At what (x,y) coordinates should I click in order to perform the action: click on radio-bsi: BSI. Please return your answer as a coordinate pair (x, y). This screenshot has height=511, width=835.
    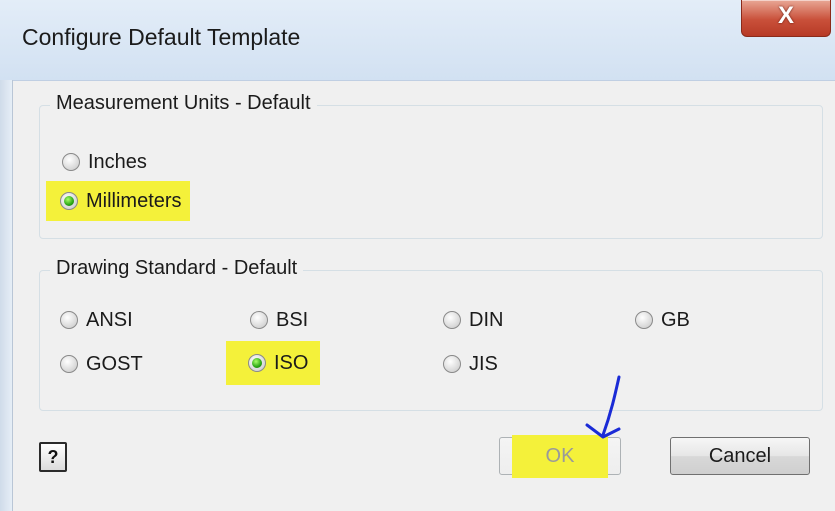
    Looking at the image, I should click on (279, 320).